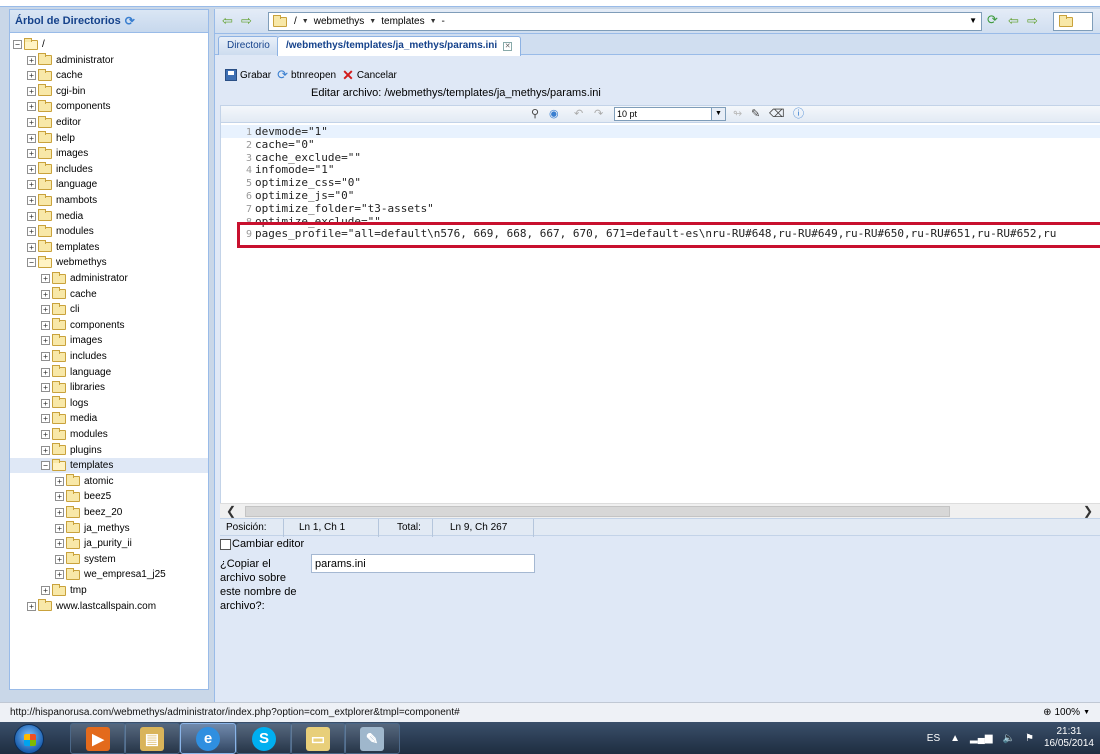 This screenshot has height=754, width=1100. I want to click on crumb-root: /, so click(295, 21).